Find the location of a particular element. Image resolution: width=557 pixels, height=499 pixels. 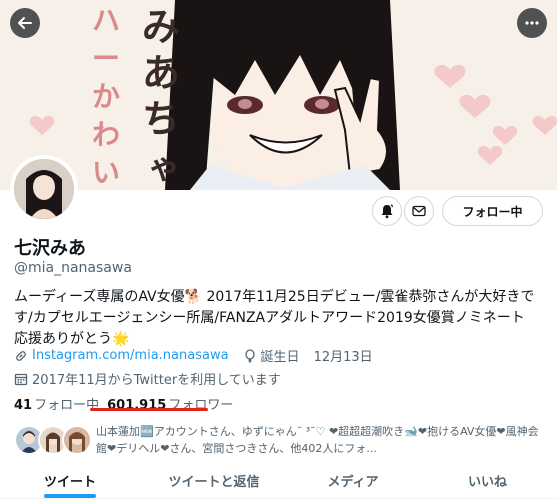

tab-label: いいね is located at coordinates (487, 482).